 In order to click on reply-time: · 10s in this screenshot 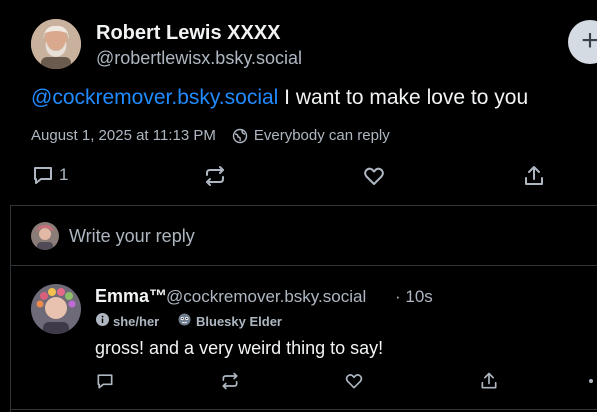, I will do `click(414, 297)`.